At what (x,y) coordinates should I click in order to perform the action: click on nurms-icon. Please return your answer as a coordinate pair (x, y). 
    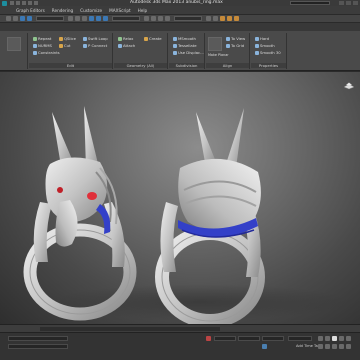
    Looking at the image, I should click on (35, 45).